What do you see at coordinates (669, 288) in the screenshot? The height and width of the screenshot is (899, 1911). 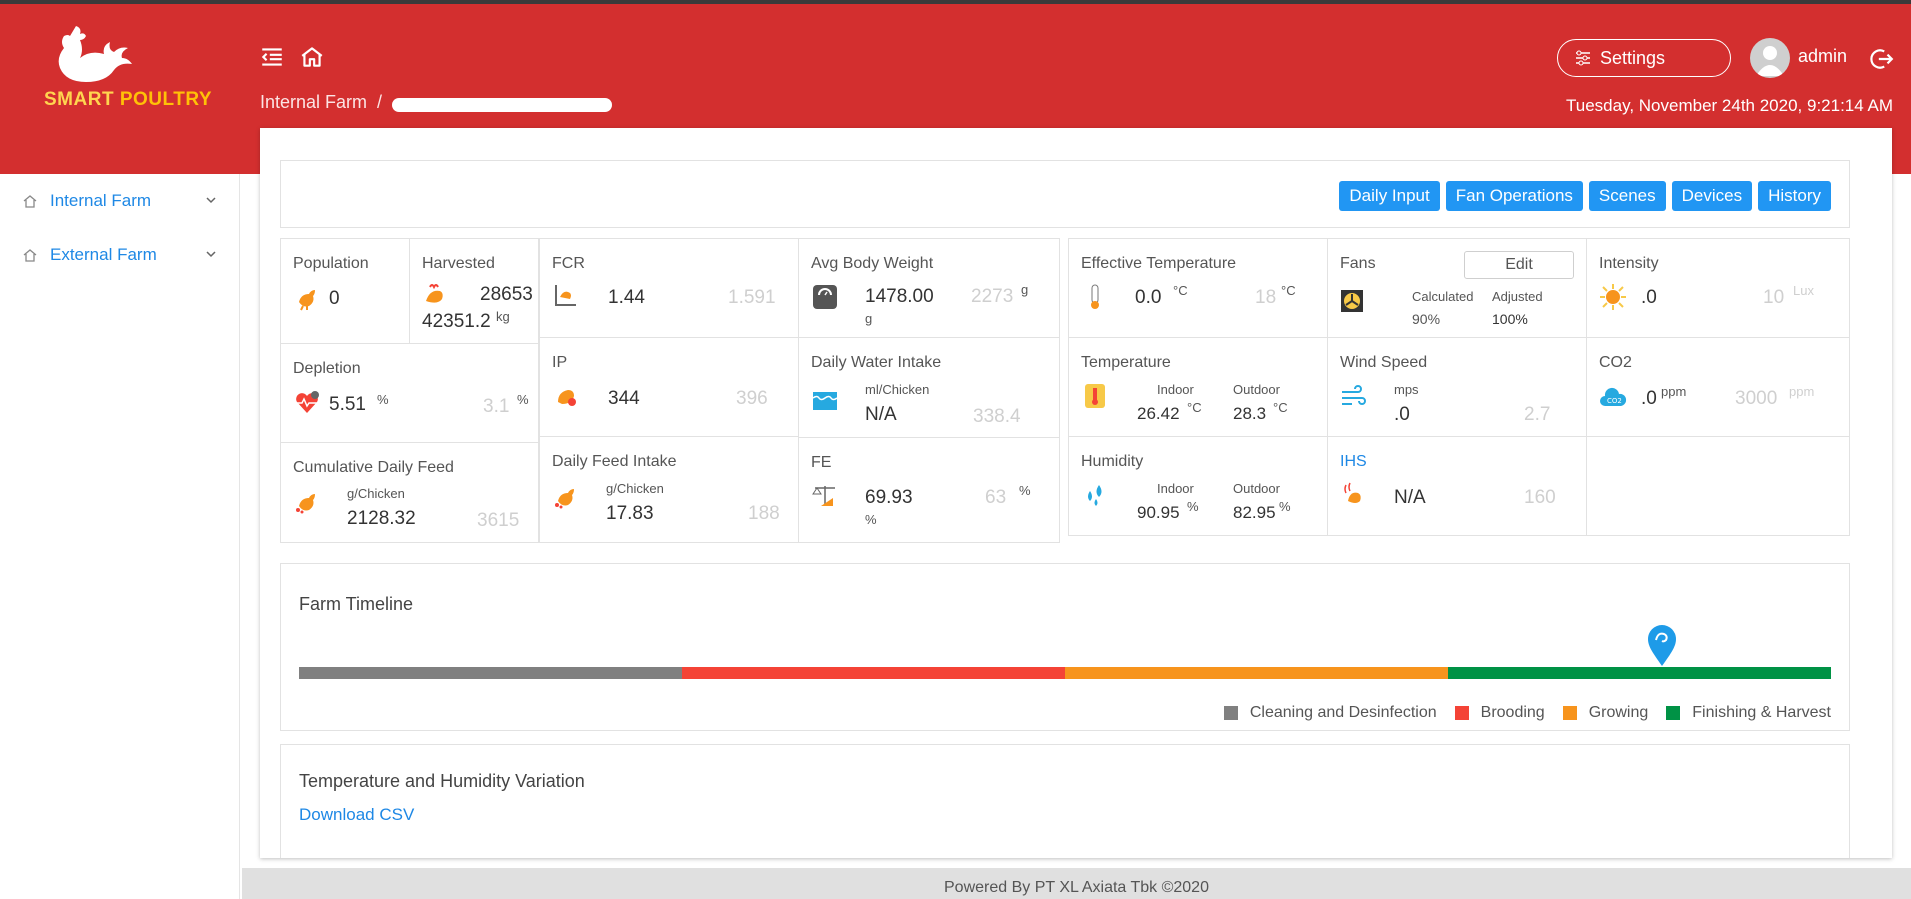 I see `fcr-card: FCR 1.44 1.591` at bounding box center [669, 288].